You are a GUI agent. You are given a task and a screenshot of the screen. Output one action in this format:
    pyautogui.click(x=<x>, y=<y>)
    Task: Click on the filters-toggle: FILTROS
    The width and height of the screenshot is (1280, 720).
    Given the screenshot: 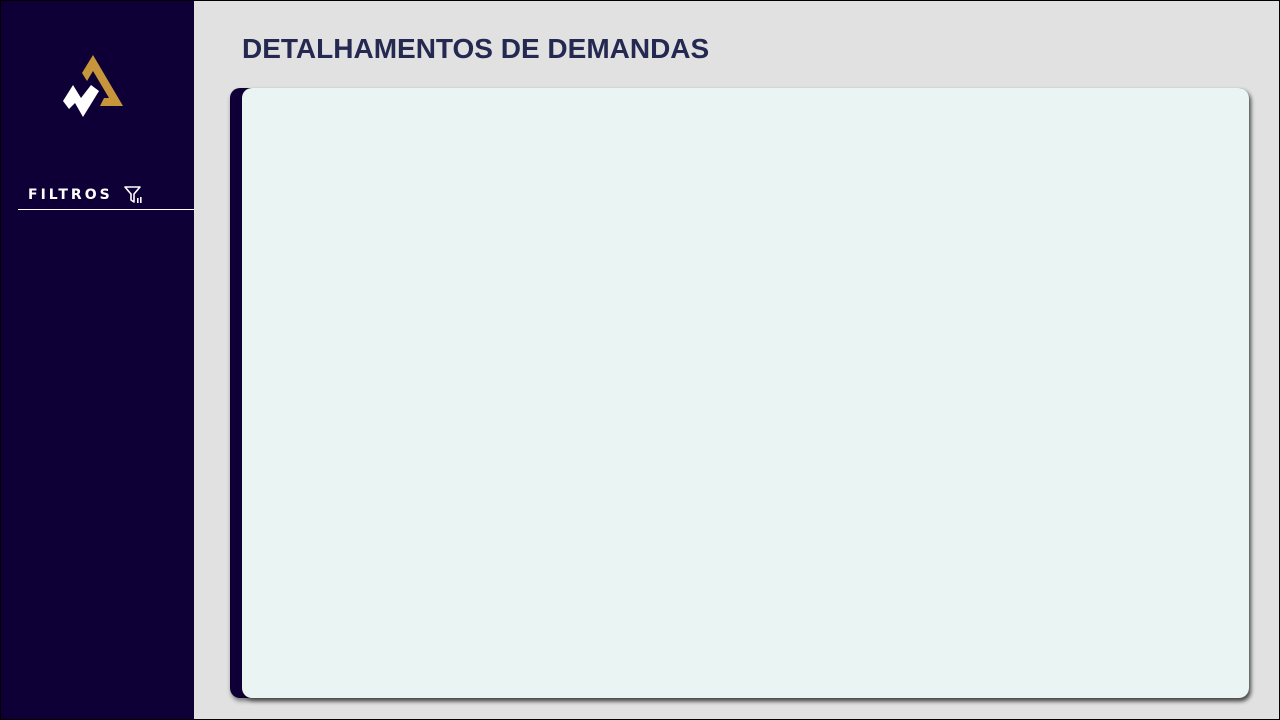 What is the action you would take?
    pyautogui.click(x=106, y=195)
    